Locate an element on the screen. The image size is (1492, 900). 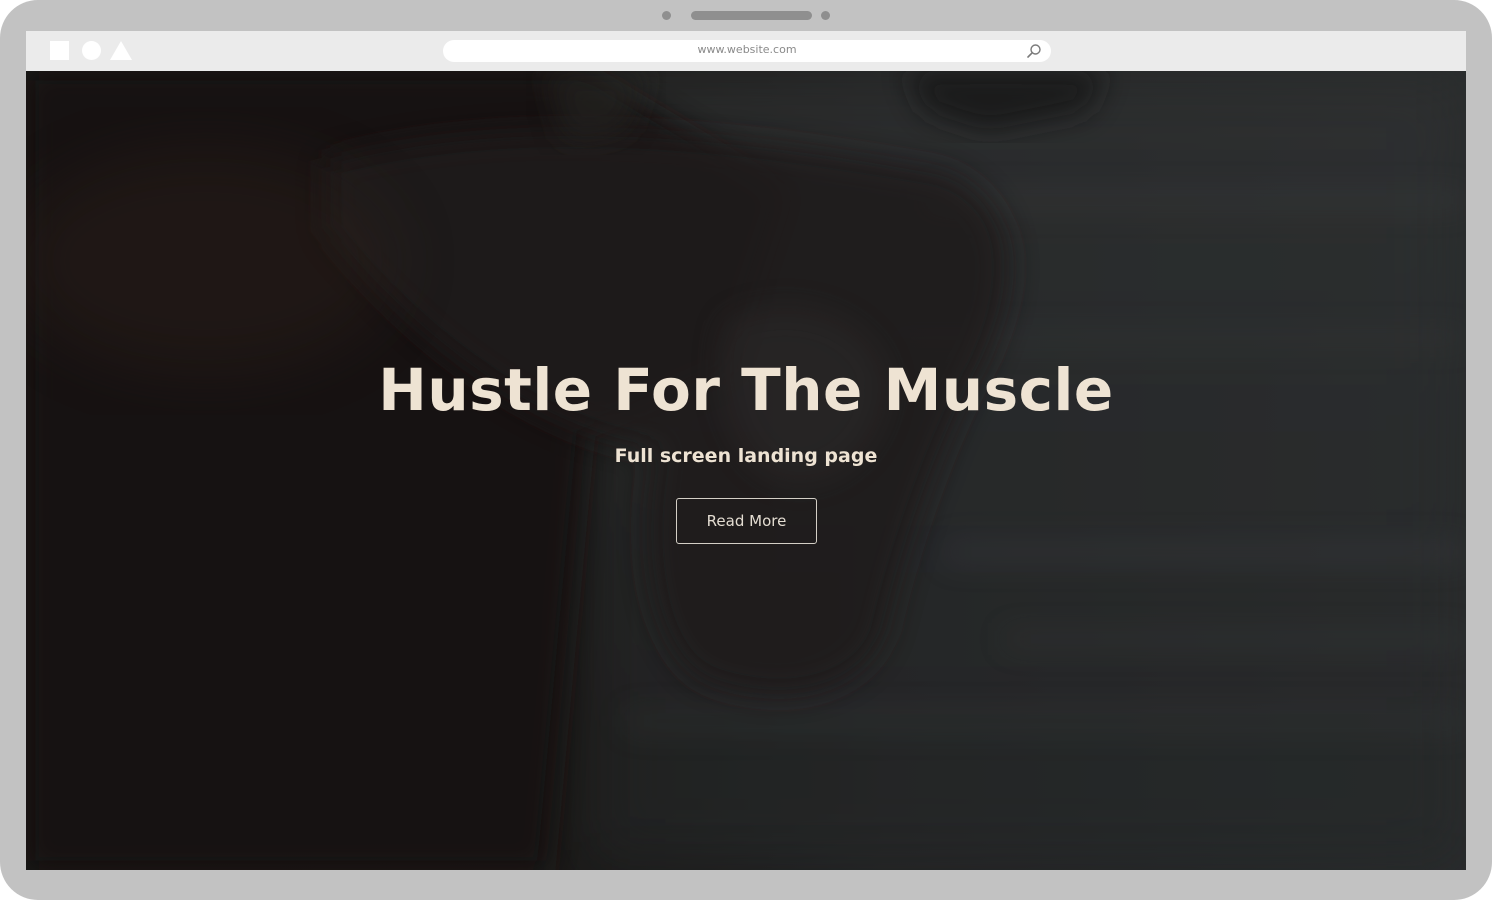
read-more-button: Read More is located at coordinates (746, 521).